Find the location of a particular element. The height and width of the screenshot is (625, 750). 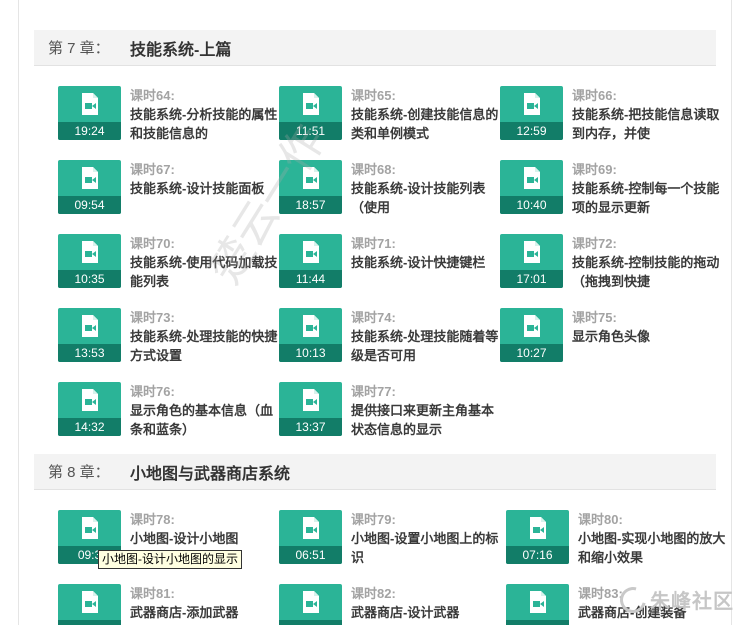

lesson-thumbnail: 14:32 is located at coordinates (89, 409).